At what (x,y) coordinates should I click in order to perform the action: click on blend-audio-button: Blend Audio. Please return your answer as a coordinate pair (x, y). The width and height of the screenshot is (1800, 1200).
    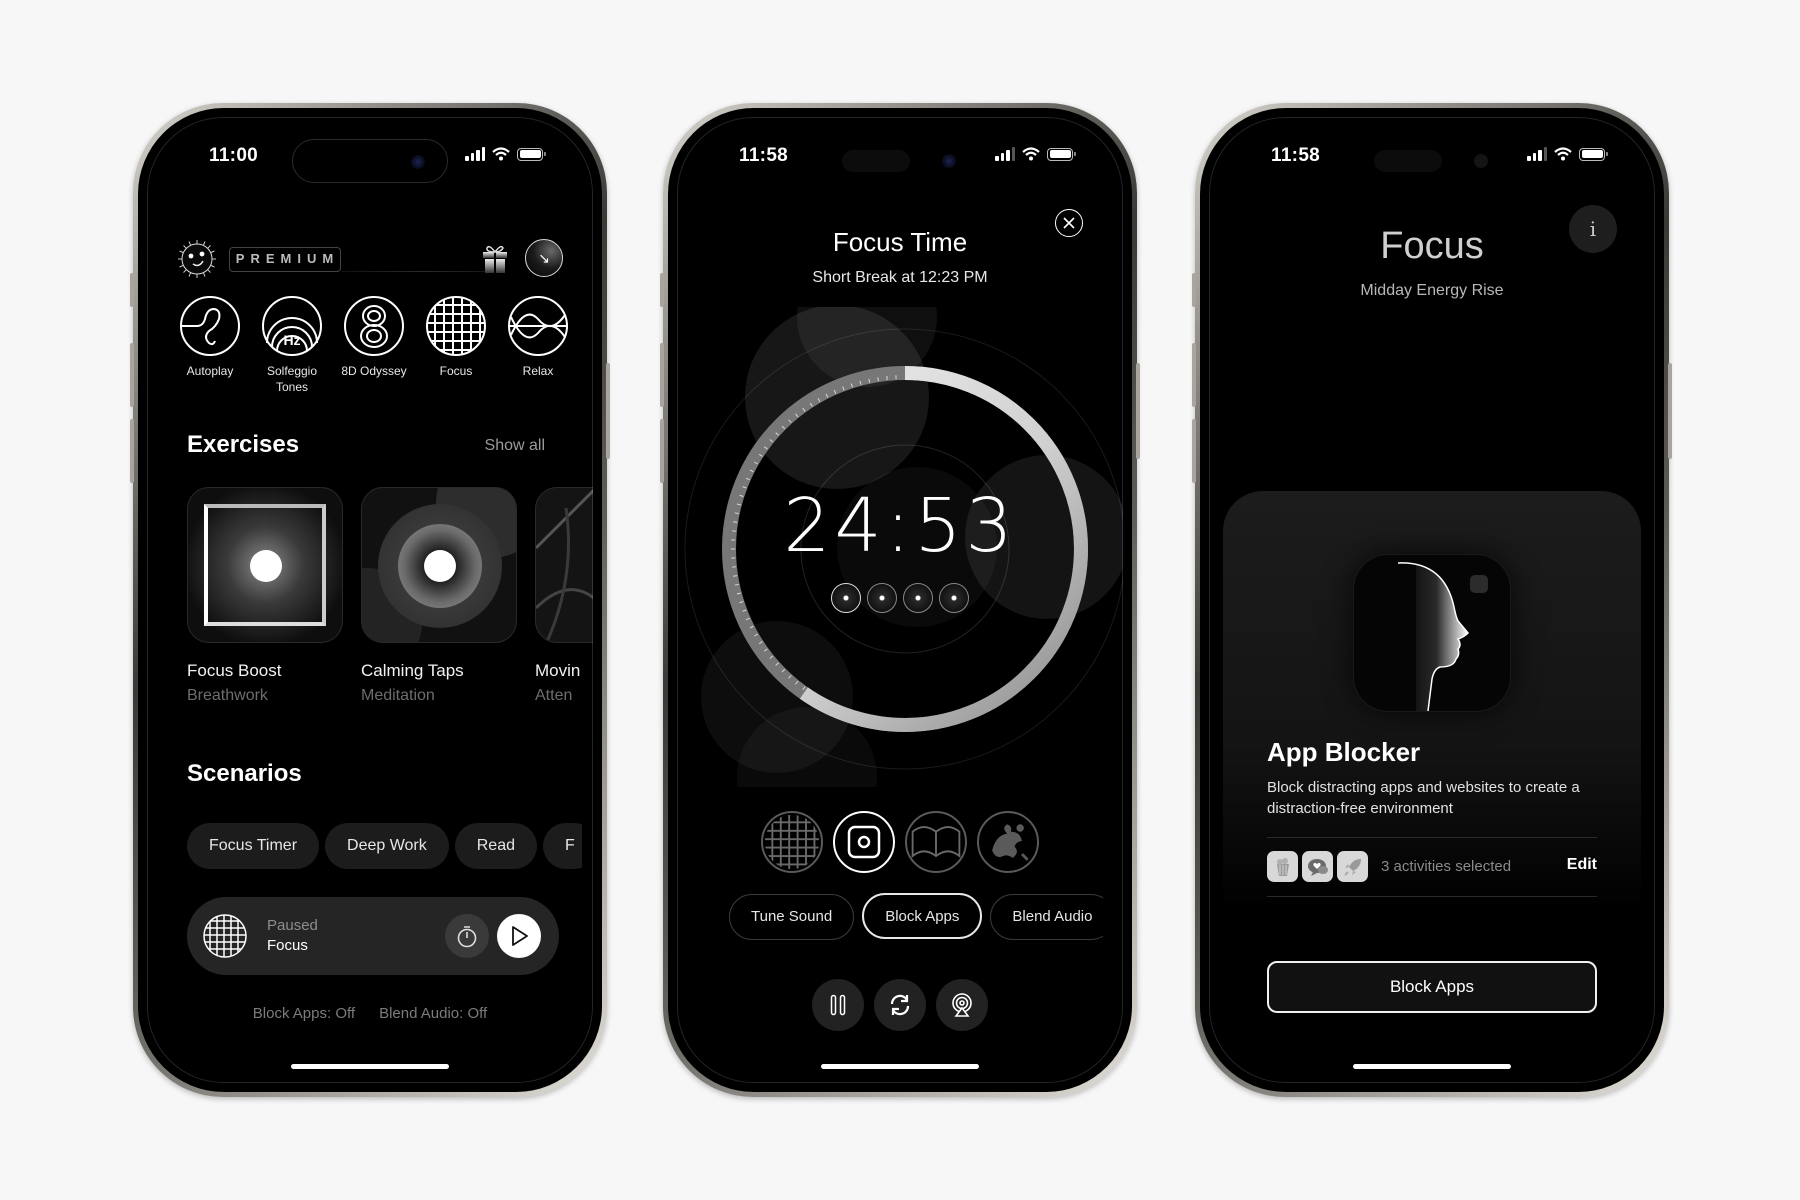
    Looking at the image, I should click on (1046, 917).